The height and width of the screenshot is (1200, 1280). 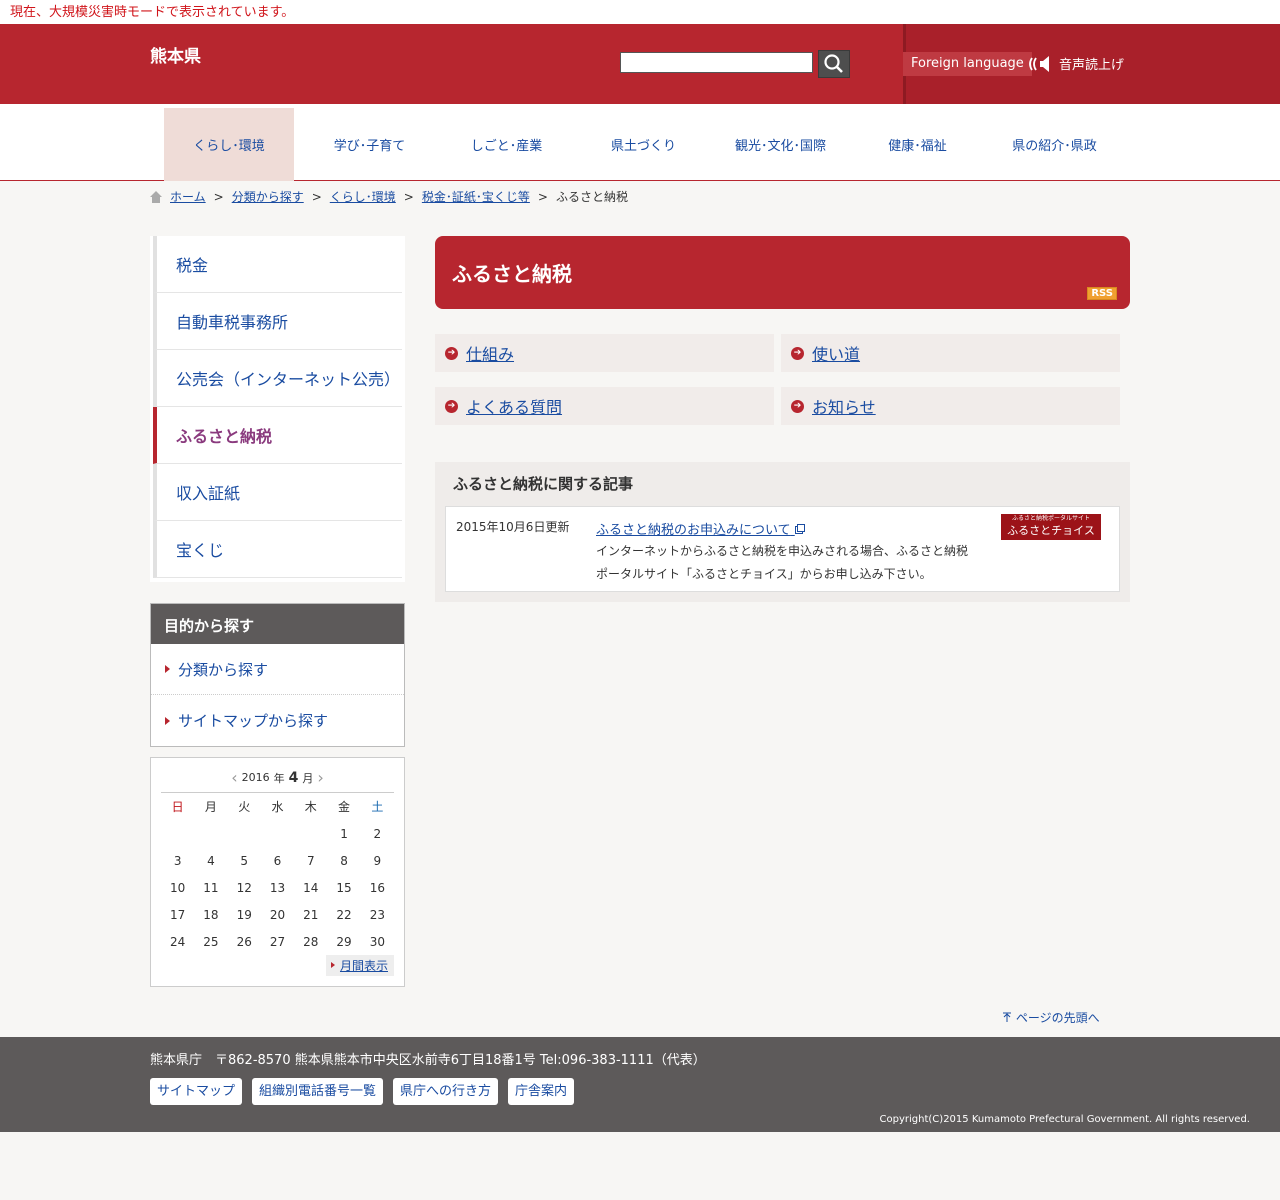 I want to click on purpose-title: 目的から探す, so click(x=277, y=624).